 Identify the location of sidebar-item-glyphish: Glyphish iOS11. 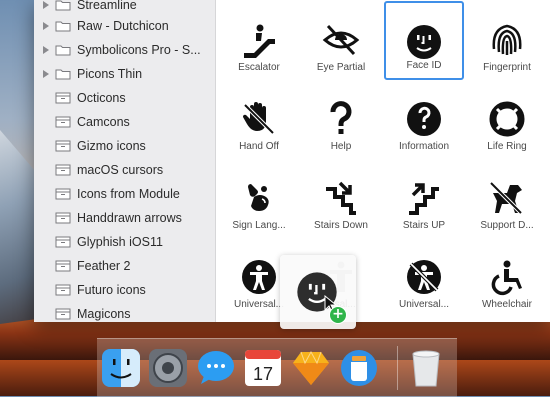
(124, 242).